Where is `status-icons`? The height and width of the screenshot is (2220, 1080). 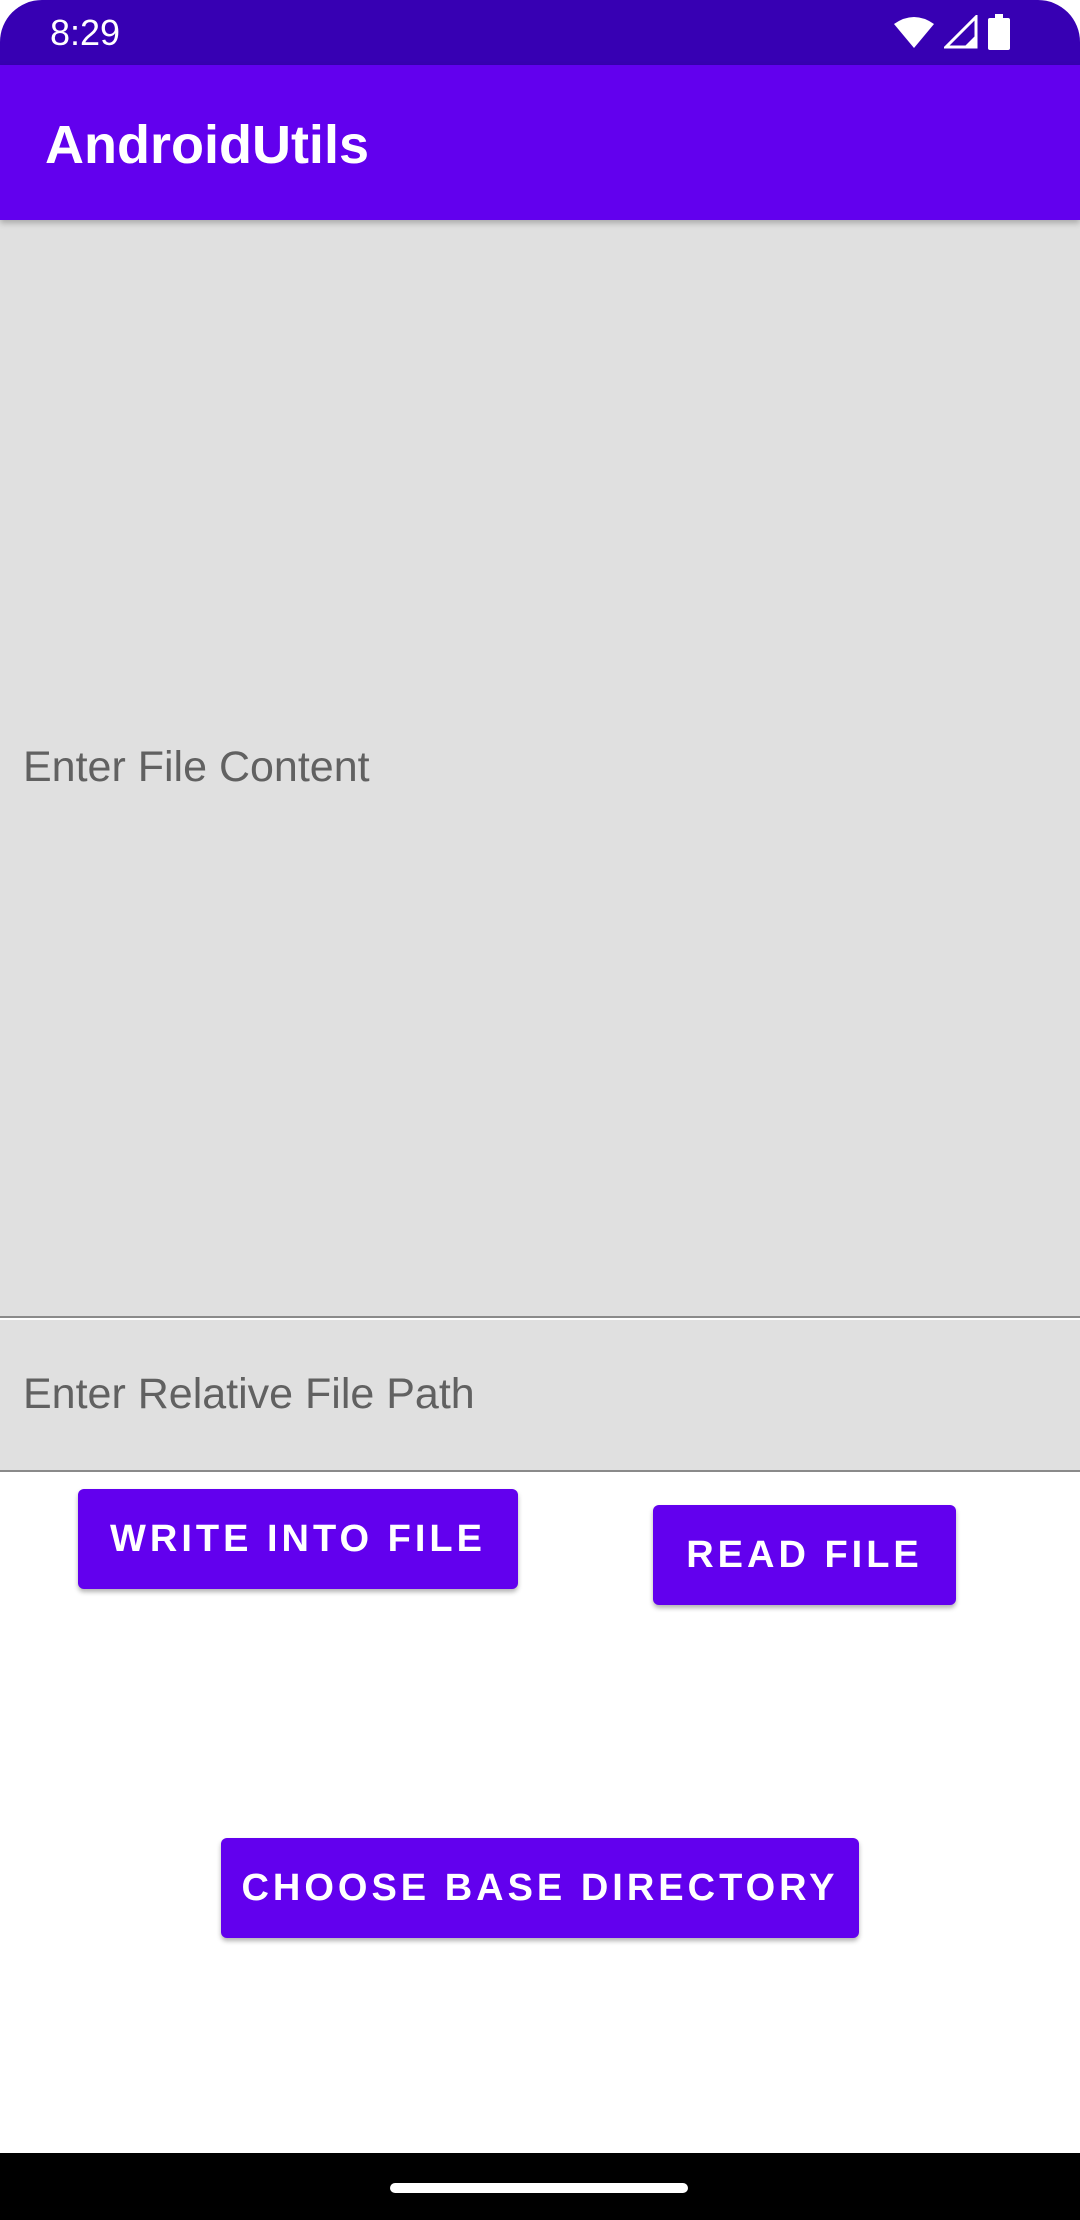
status-icons is located at coordinates (952, 33).